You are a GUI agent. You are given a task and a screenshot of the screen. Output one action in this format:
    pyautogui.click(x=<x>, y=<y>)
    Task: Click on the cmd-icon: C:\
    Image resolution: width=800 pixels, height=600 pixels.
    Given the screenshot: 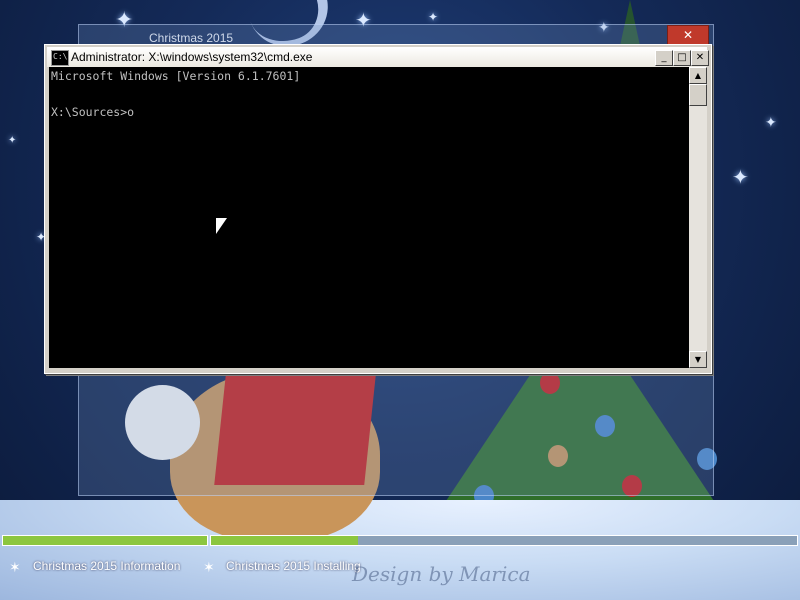 What is the action you would take?
    pyautogui.click(x=60, y=58)
    